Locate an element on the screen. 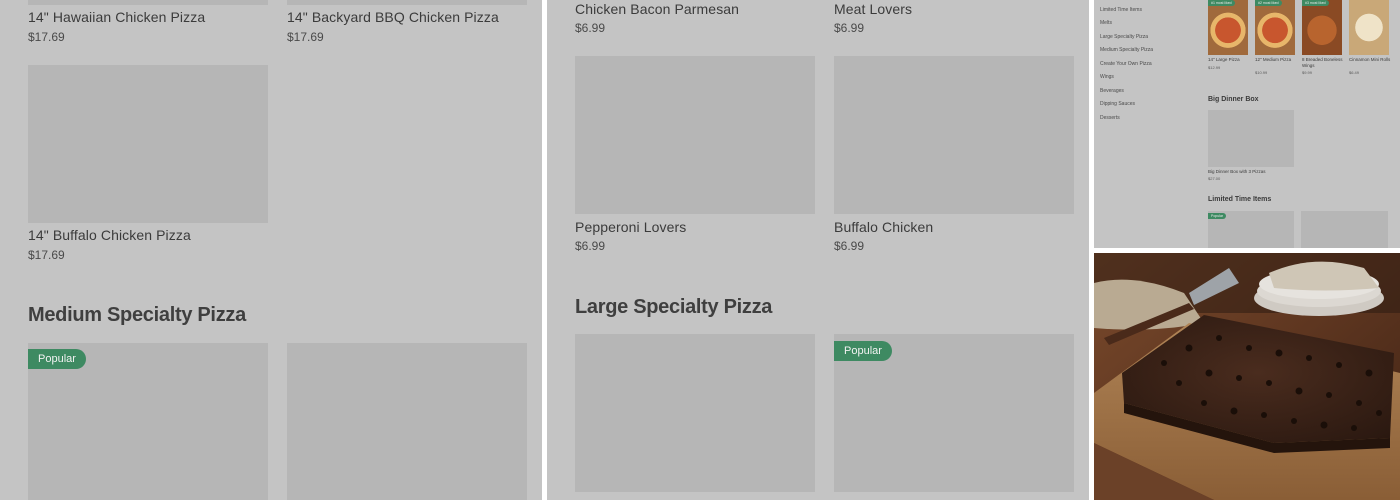 The image size is (1400, 500). sidebar-item-medium-specialty: Medium Specialty Pizza is located at coordinates (1126, 50).